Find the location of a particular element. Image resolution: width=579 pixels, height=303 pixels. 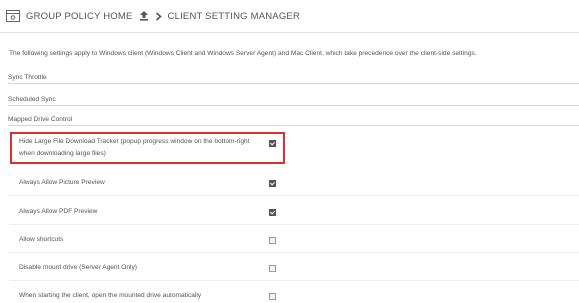

setting-label: Always Allow Picture Preview is located at coordinates (62, 182).